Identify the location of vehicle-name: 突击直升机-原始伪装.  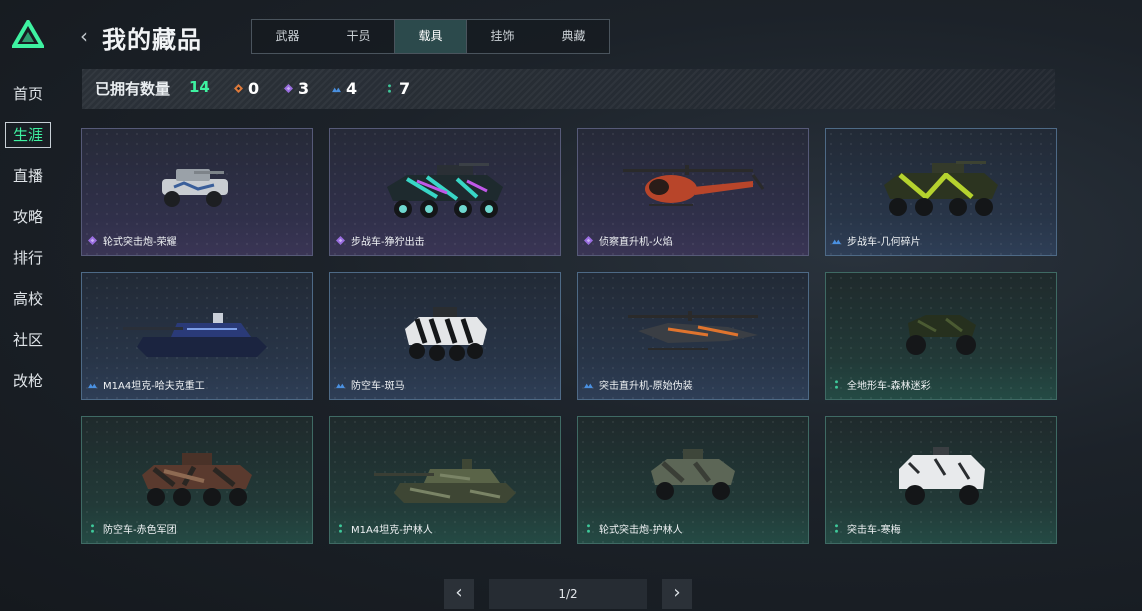
(638, 384).